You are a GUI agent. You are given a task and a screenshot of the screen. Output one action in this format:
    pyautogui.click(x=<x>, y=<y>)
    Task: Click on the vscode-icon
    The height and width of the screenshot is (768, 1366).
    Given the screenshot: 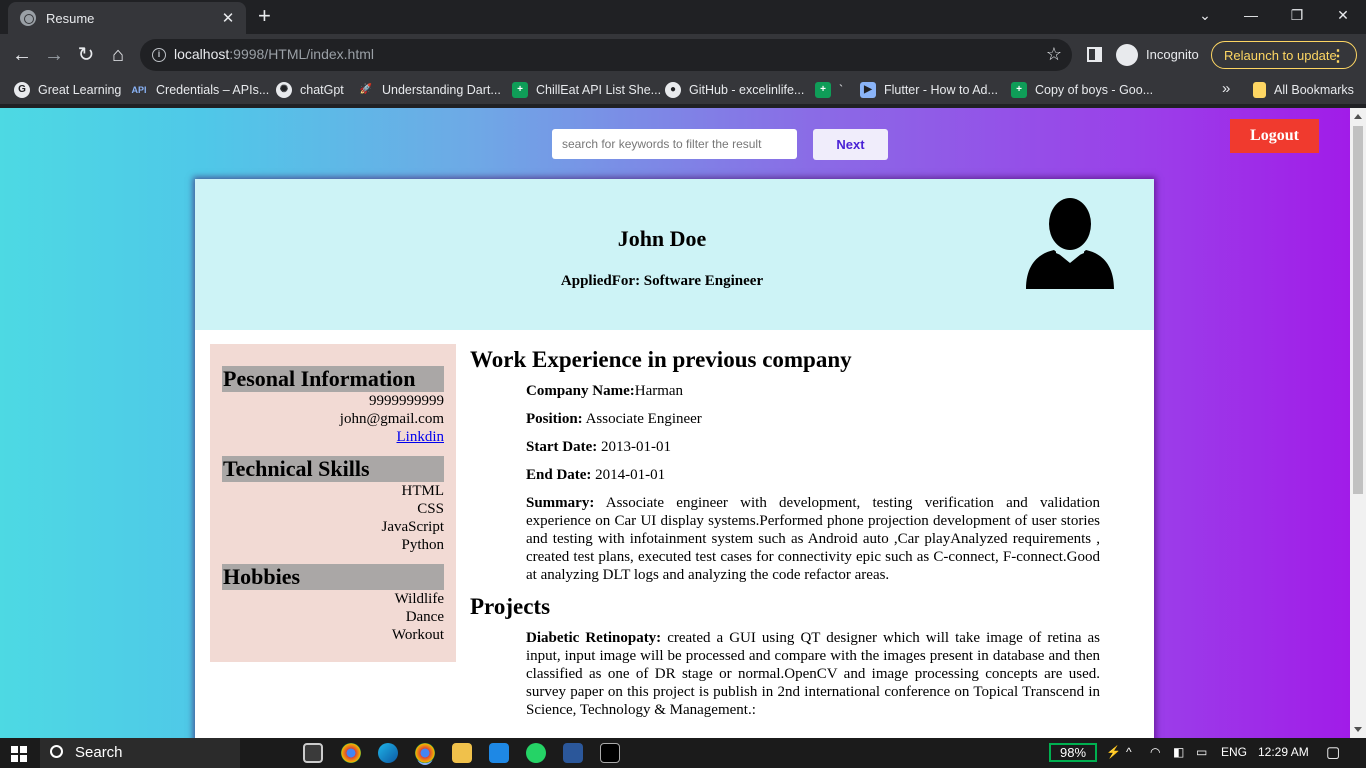 What is the action you would take?
    pyautogui.click(x=499, y=753)
    